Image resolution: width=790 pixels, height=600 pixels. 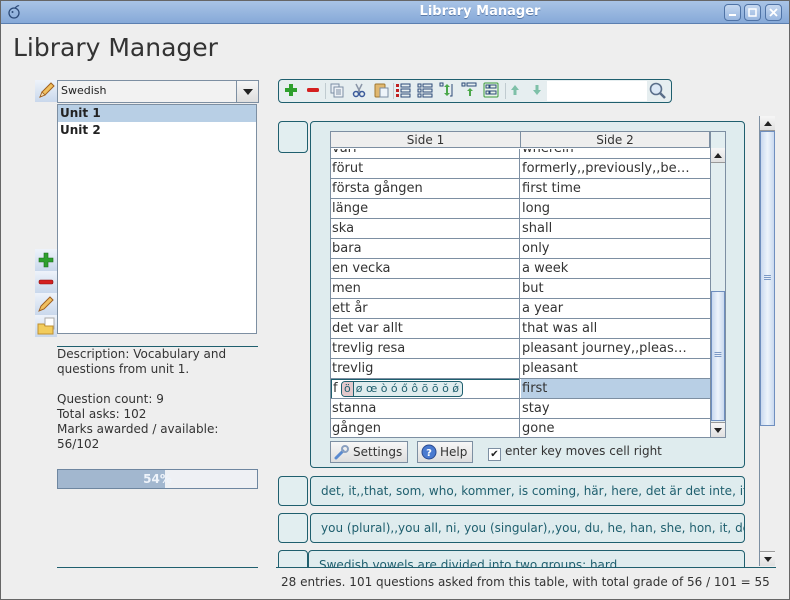 I want to click on accent-character-picker: öø œ ò ó ő ô õ ō ŏ ǿ, so click(x=402, y=389).